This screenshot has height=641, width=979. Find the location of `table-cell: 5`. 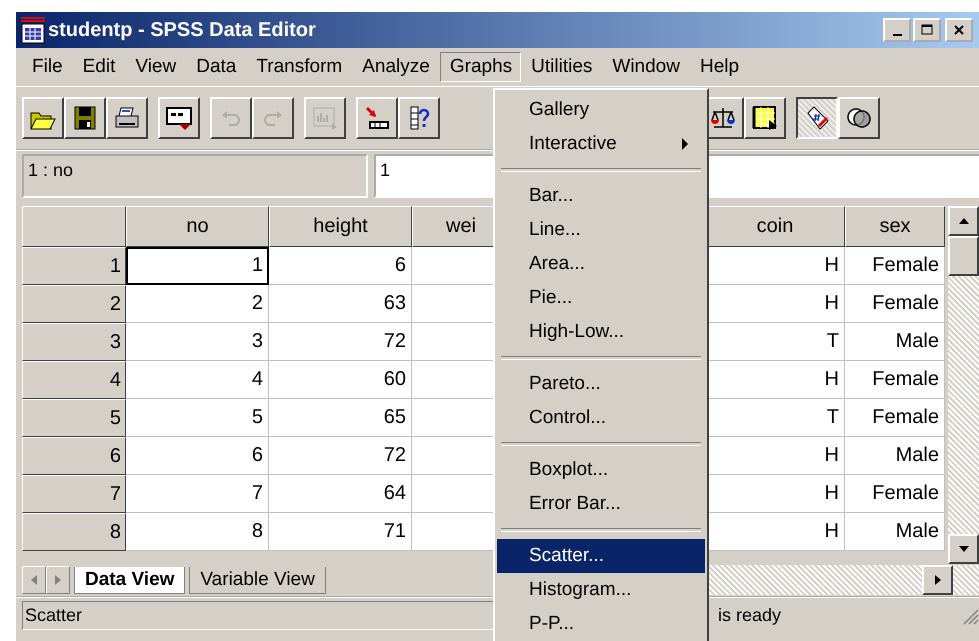

table-cell: 5 is located at coordinates (197, 418).